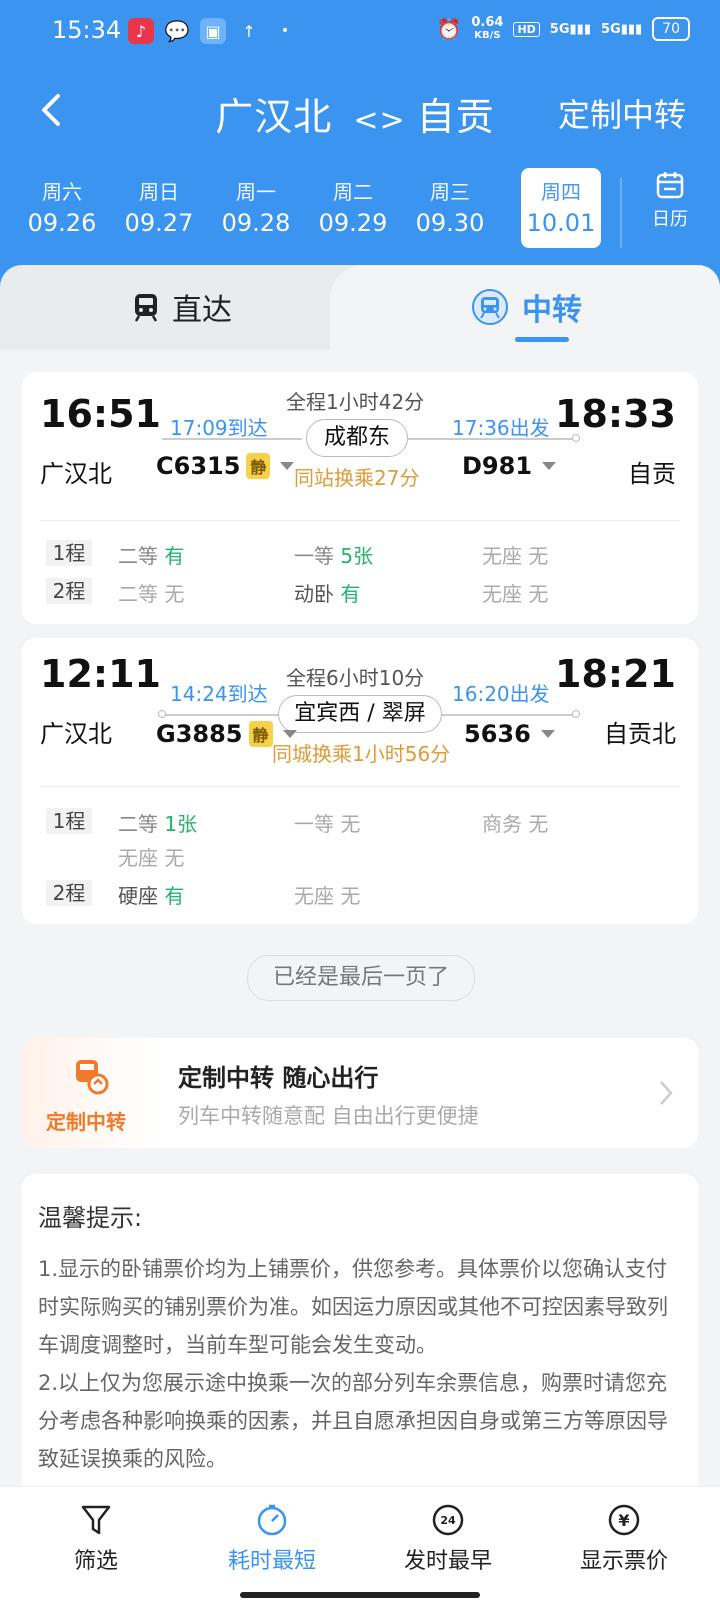  Describe the element at coordinates (509, 466) in the screenshot. I see `train-number-2: D981` at that location.